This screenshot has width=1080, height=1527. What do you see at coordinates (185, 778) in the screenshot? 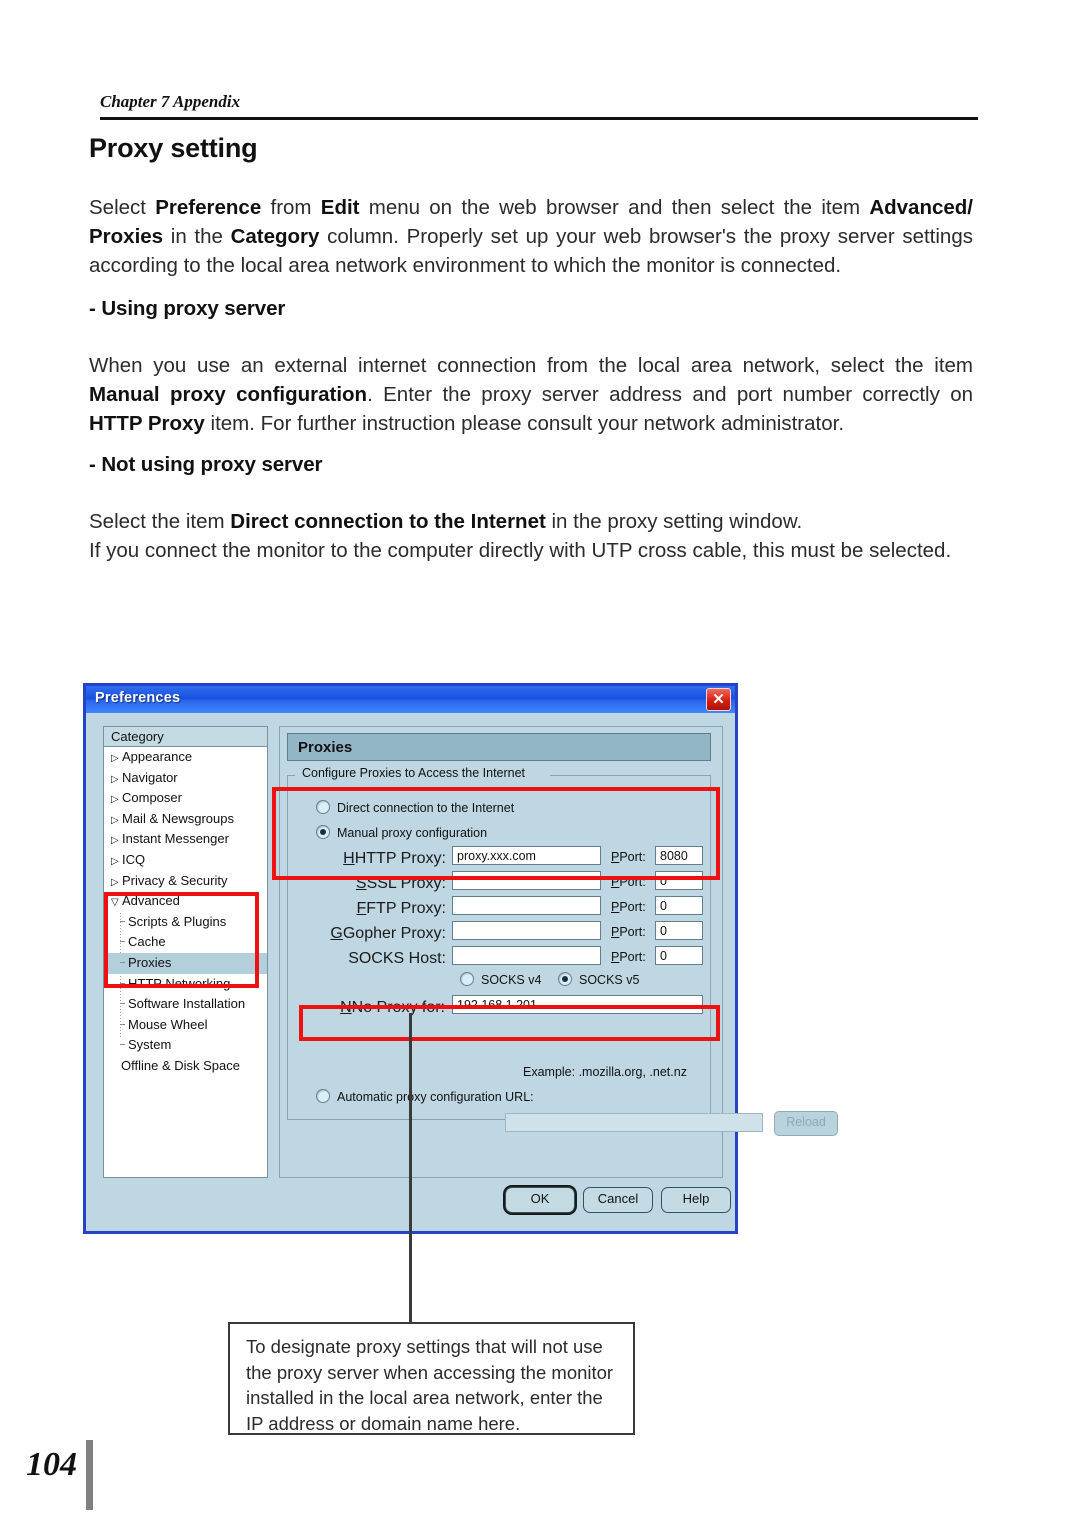
I see `sidebar-item-navigator: ▷ Navigator` at bounding box center [185, 778].